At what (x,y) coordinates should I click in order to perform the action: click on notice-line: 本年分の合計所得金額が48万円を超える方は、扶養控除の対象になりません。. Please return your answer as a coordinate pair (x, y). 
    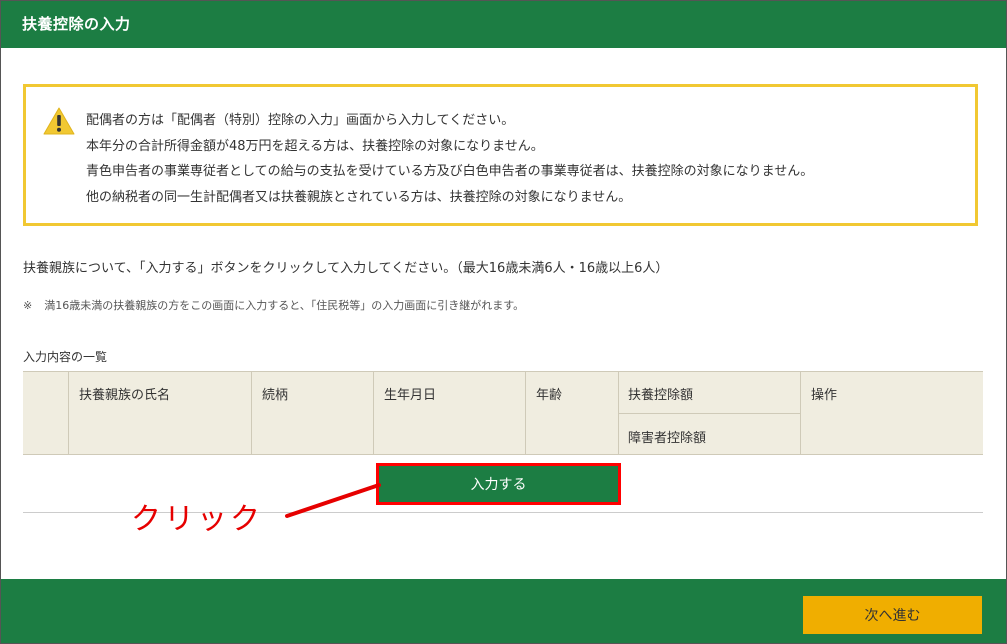
    Looking at the image, I should click on (315, 146).